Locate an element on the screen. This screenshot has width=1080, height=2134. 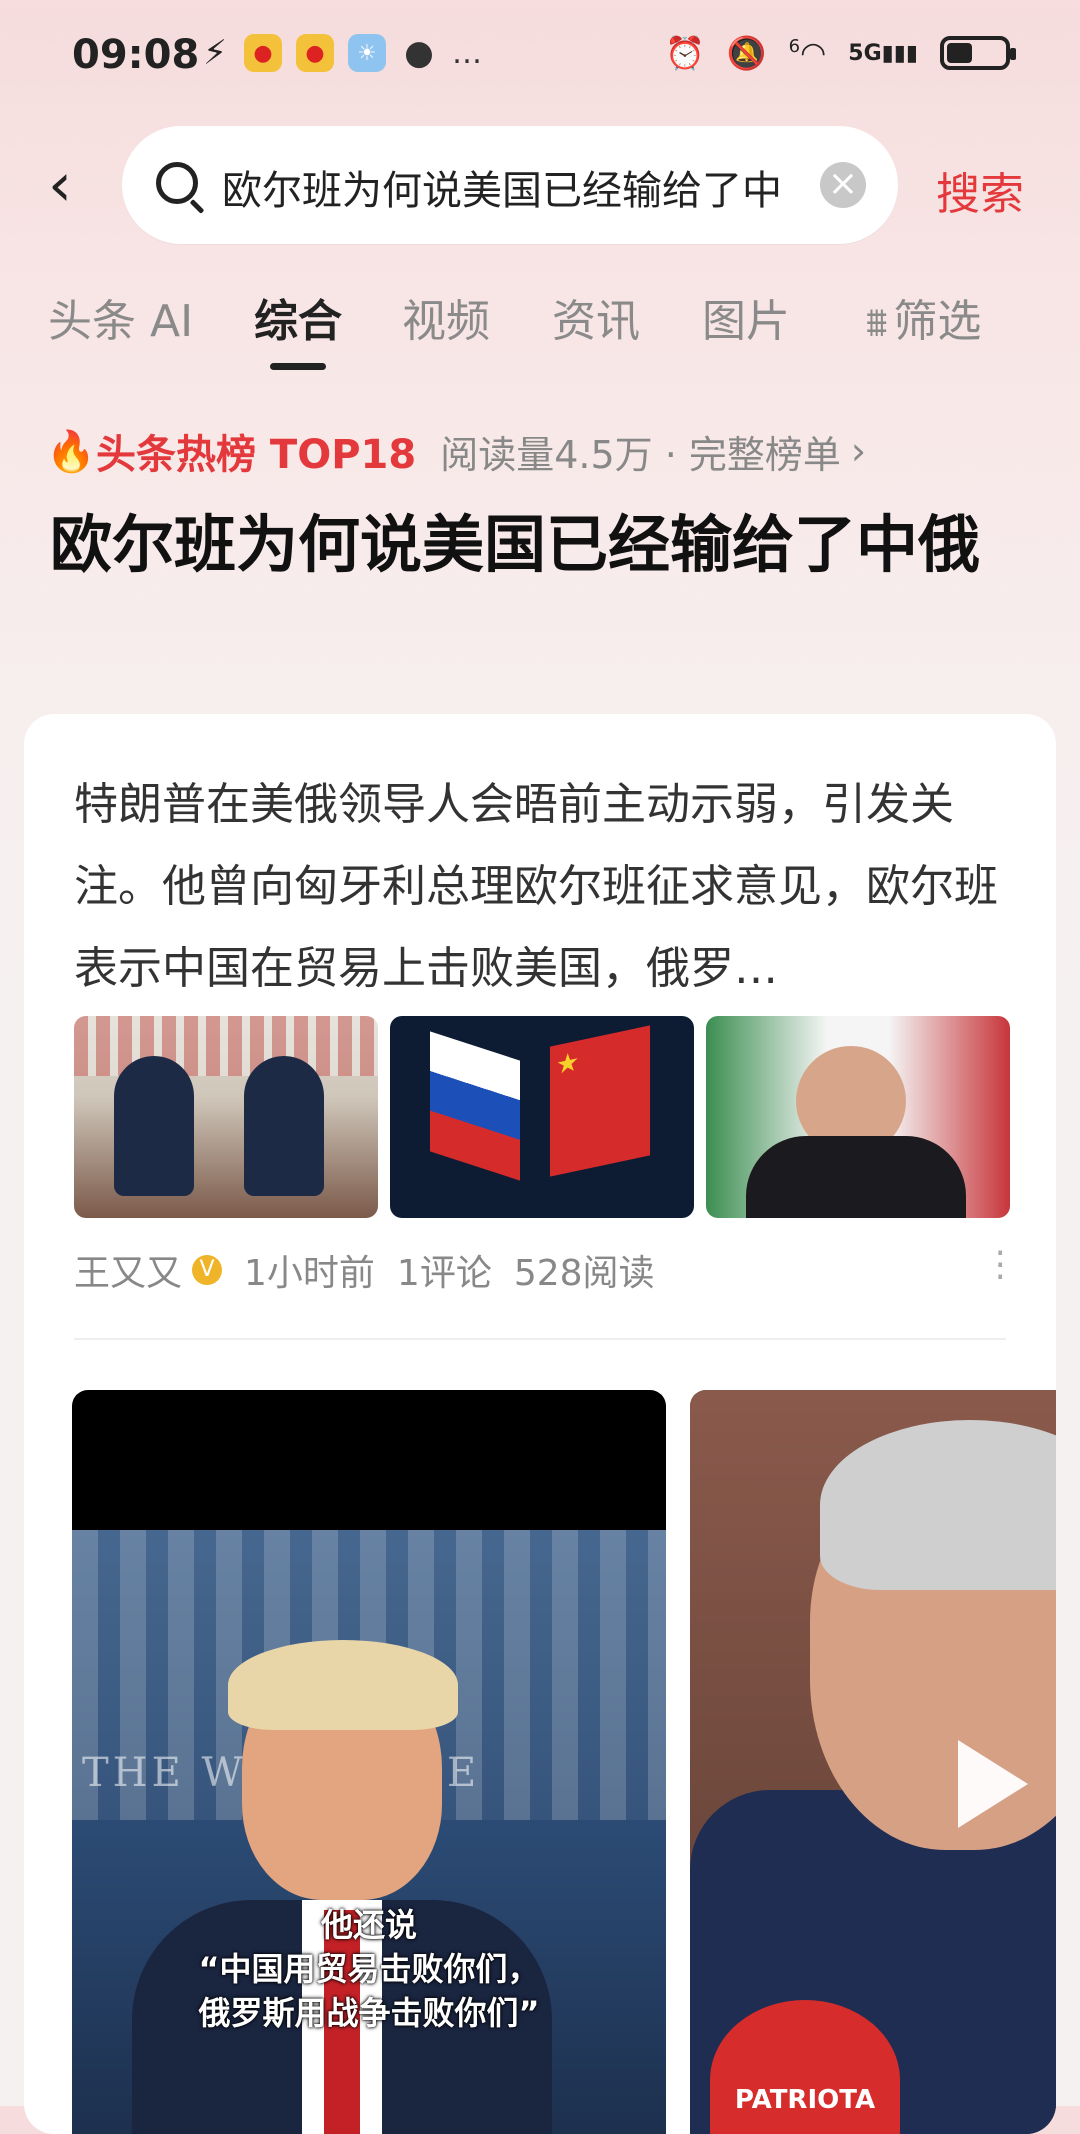
tab-all: 综合 is located at coordinates (298, 327).